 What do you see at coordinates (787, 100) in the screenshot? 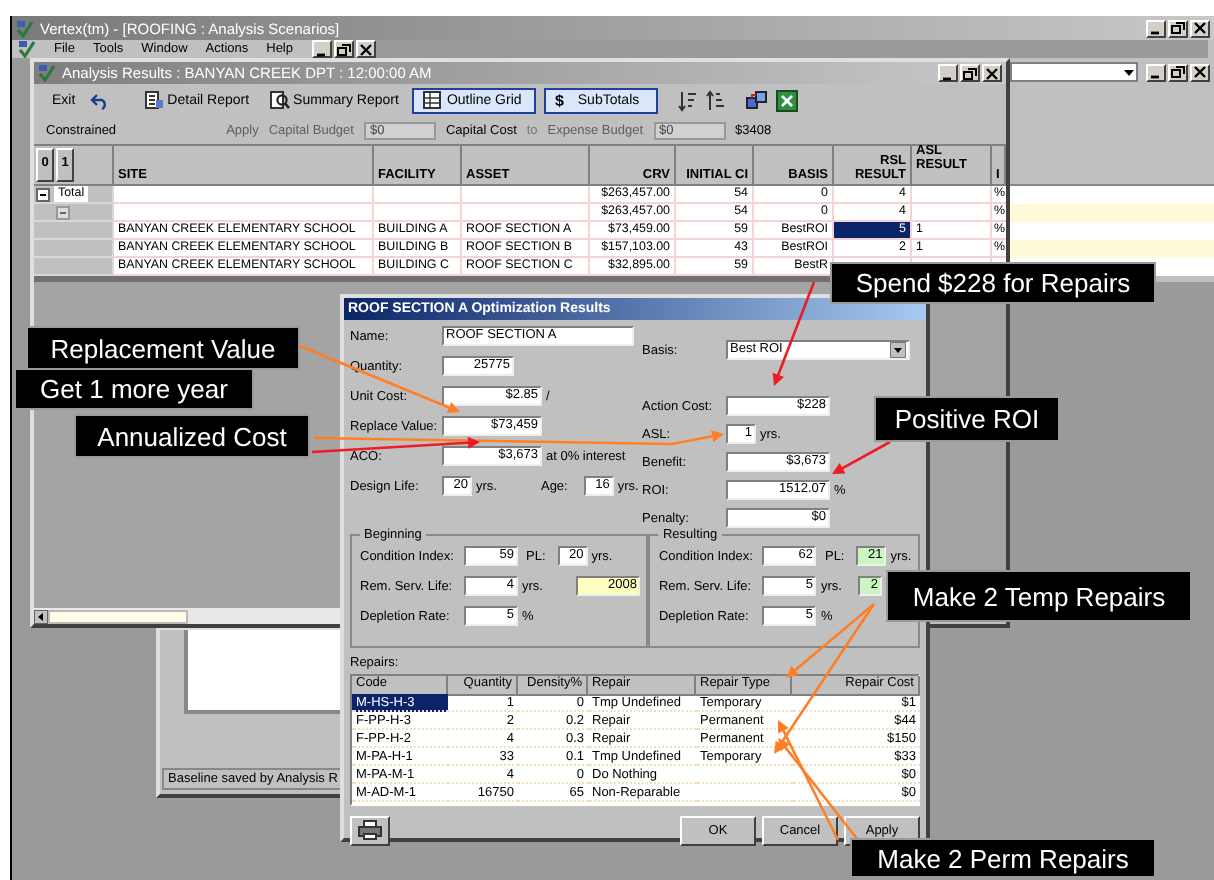
I see `spreadsheet-icon` at bounding box center [787, 100].